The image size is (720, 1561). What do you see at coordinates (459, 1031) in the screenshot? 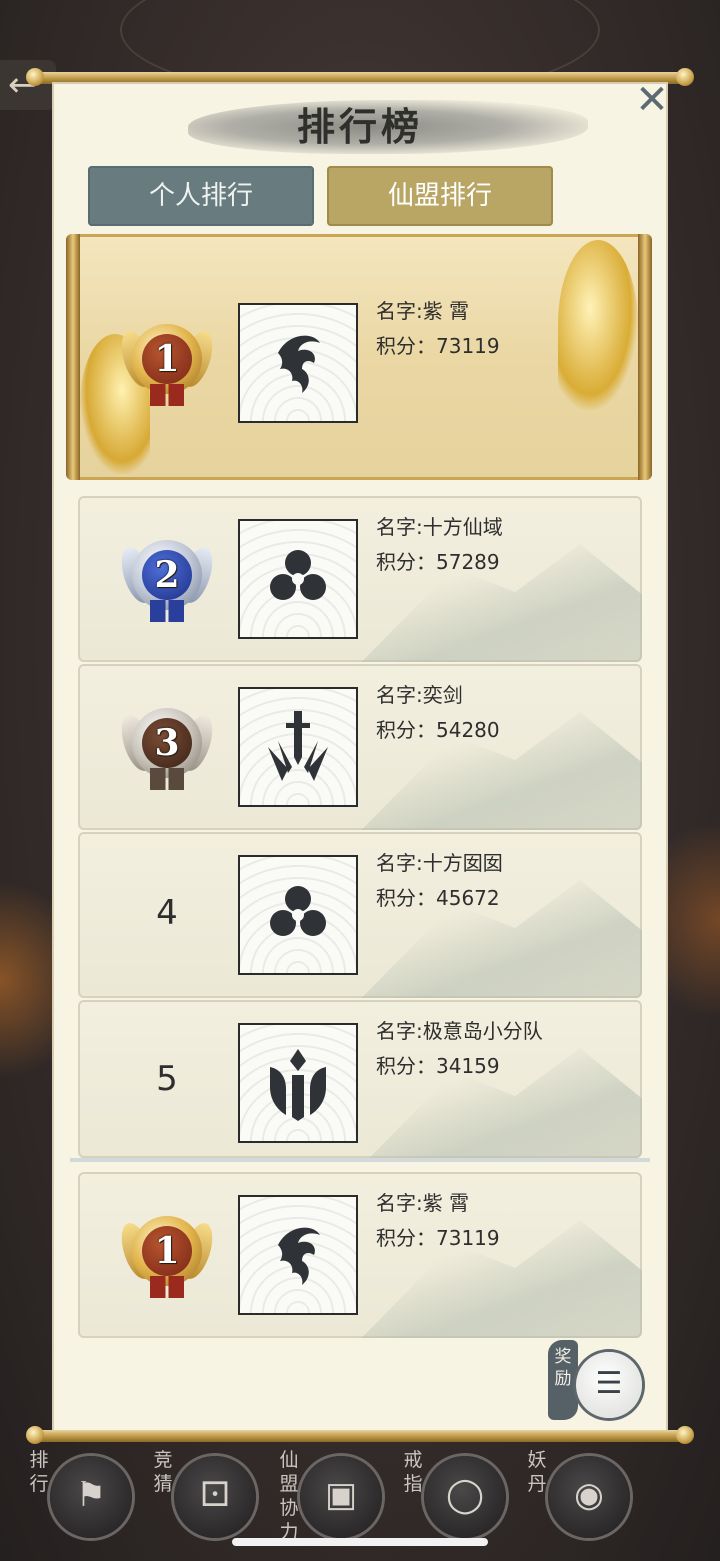
I see `alliance-name: 名字:极意岛小分队` at bounding box center [459, 1031].